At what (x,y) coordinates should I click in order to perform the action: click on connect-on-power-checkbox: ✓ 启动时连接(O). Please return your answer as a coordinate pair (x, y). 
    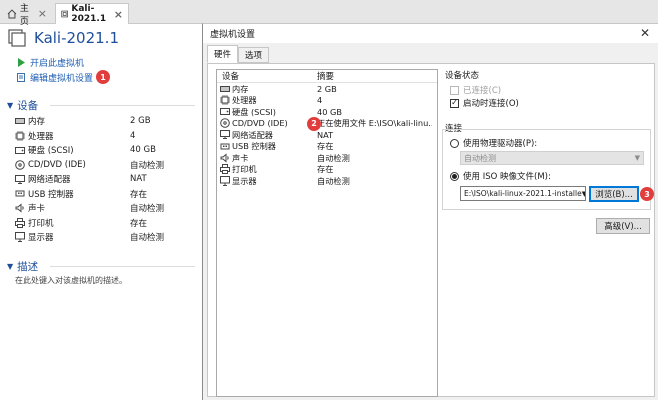
    Looking at the image, I should click on (484, 103).